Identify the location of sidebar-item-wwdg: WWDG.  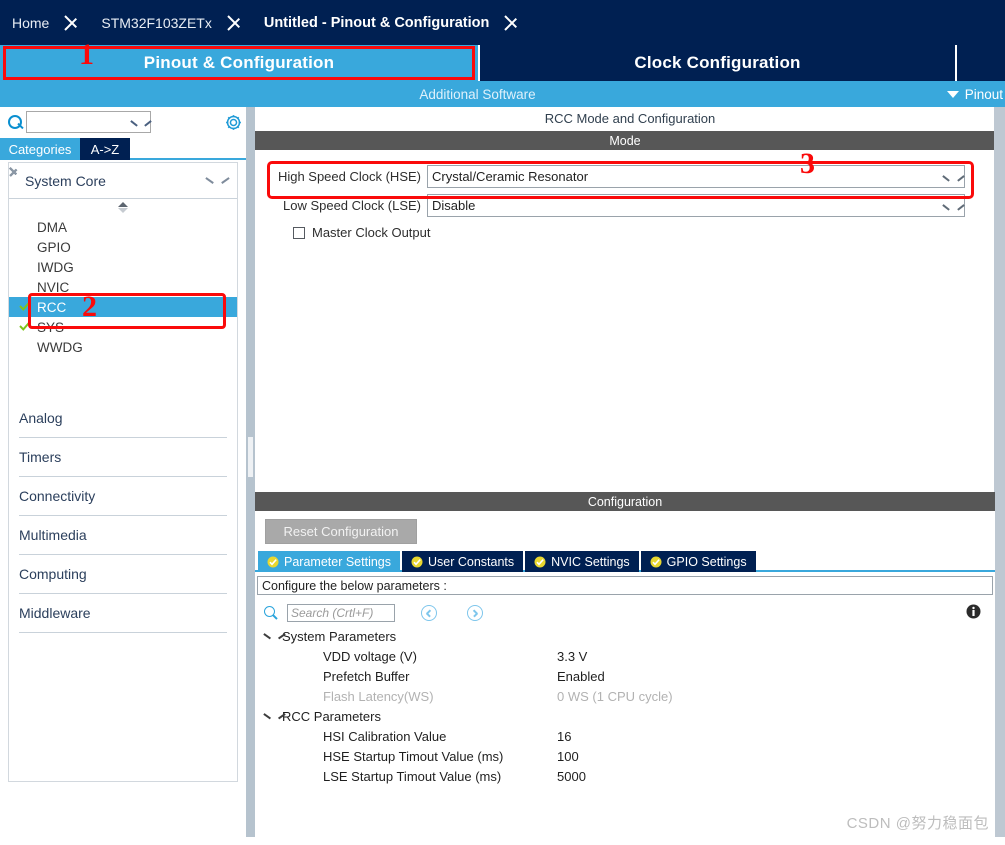
(123, 347).